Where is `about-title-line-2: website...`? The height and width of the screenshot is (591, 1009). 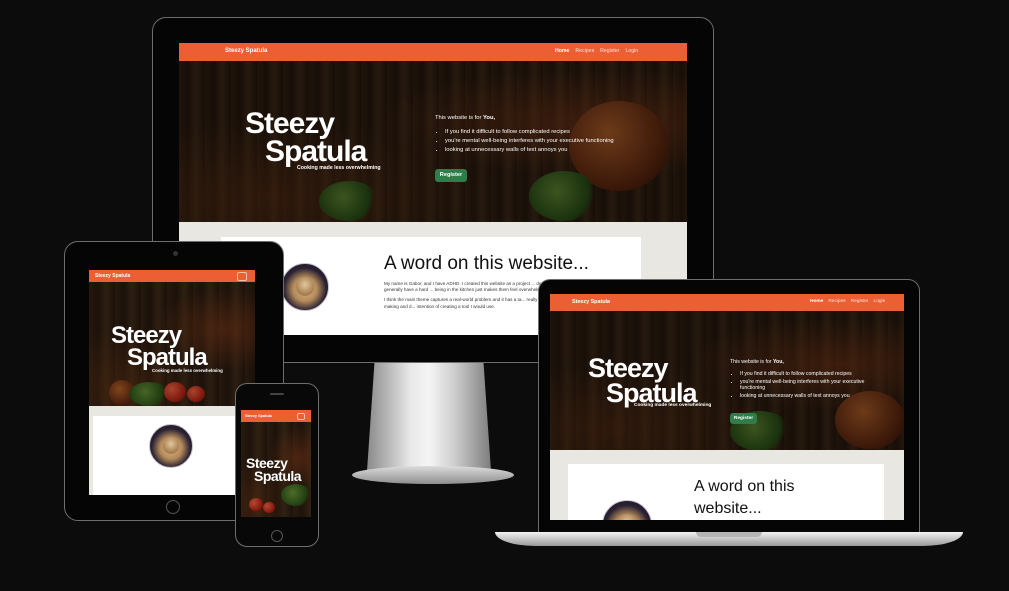 about-title-line-2: website... is located at coordinates (728, 508).